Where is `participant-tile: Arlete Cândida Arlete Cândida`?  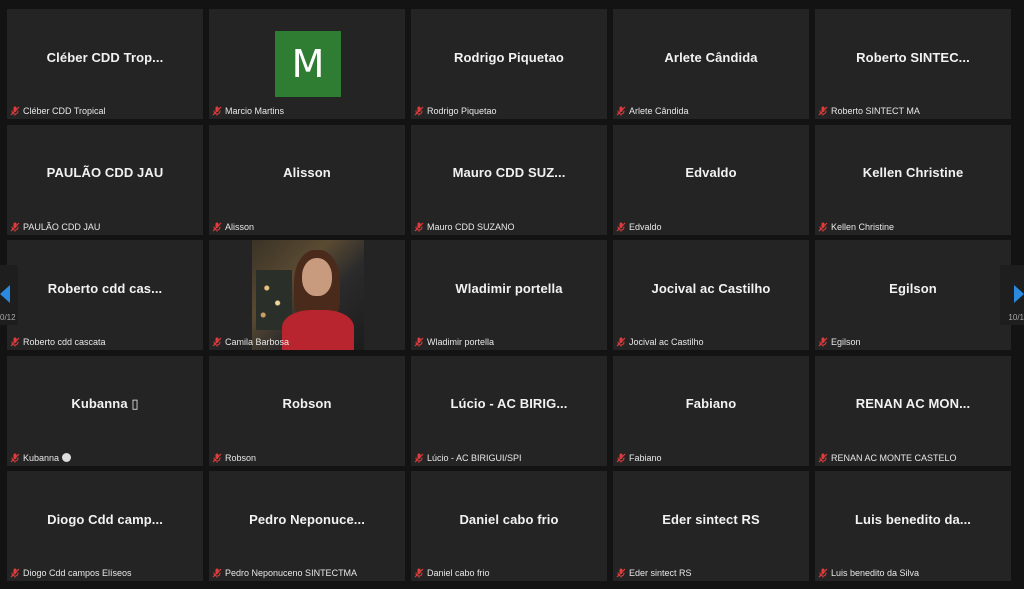
participant-tile: Arlete Cândida Arlete Cândida is located at coordinates (711, 64).